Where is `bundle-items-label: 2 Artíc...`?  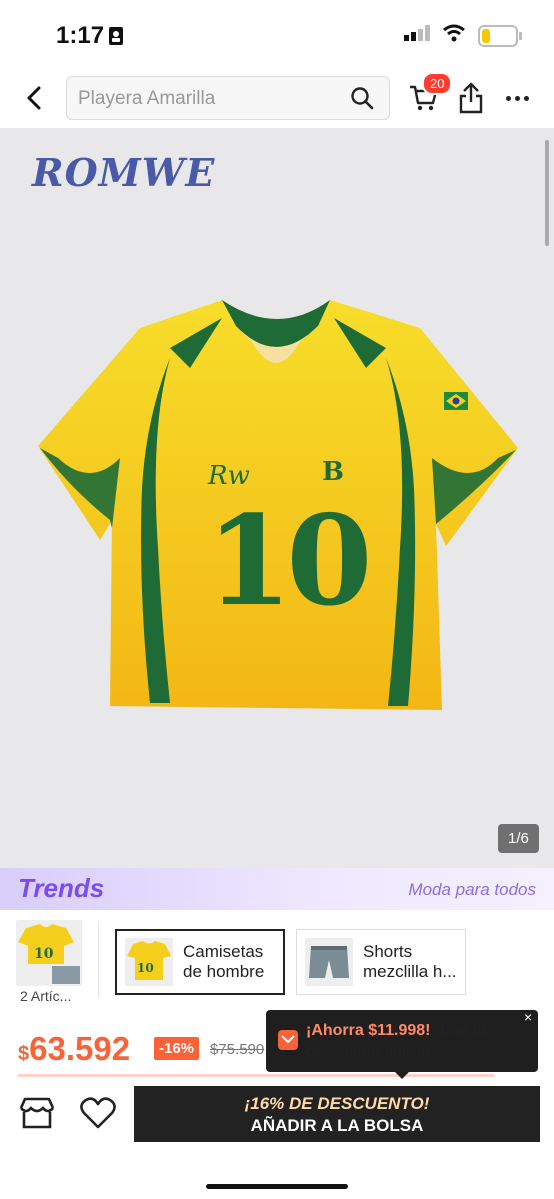 bundle-items-label: 2 Artíc... is located at coordinates (46, 996).